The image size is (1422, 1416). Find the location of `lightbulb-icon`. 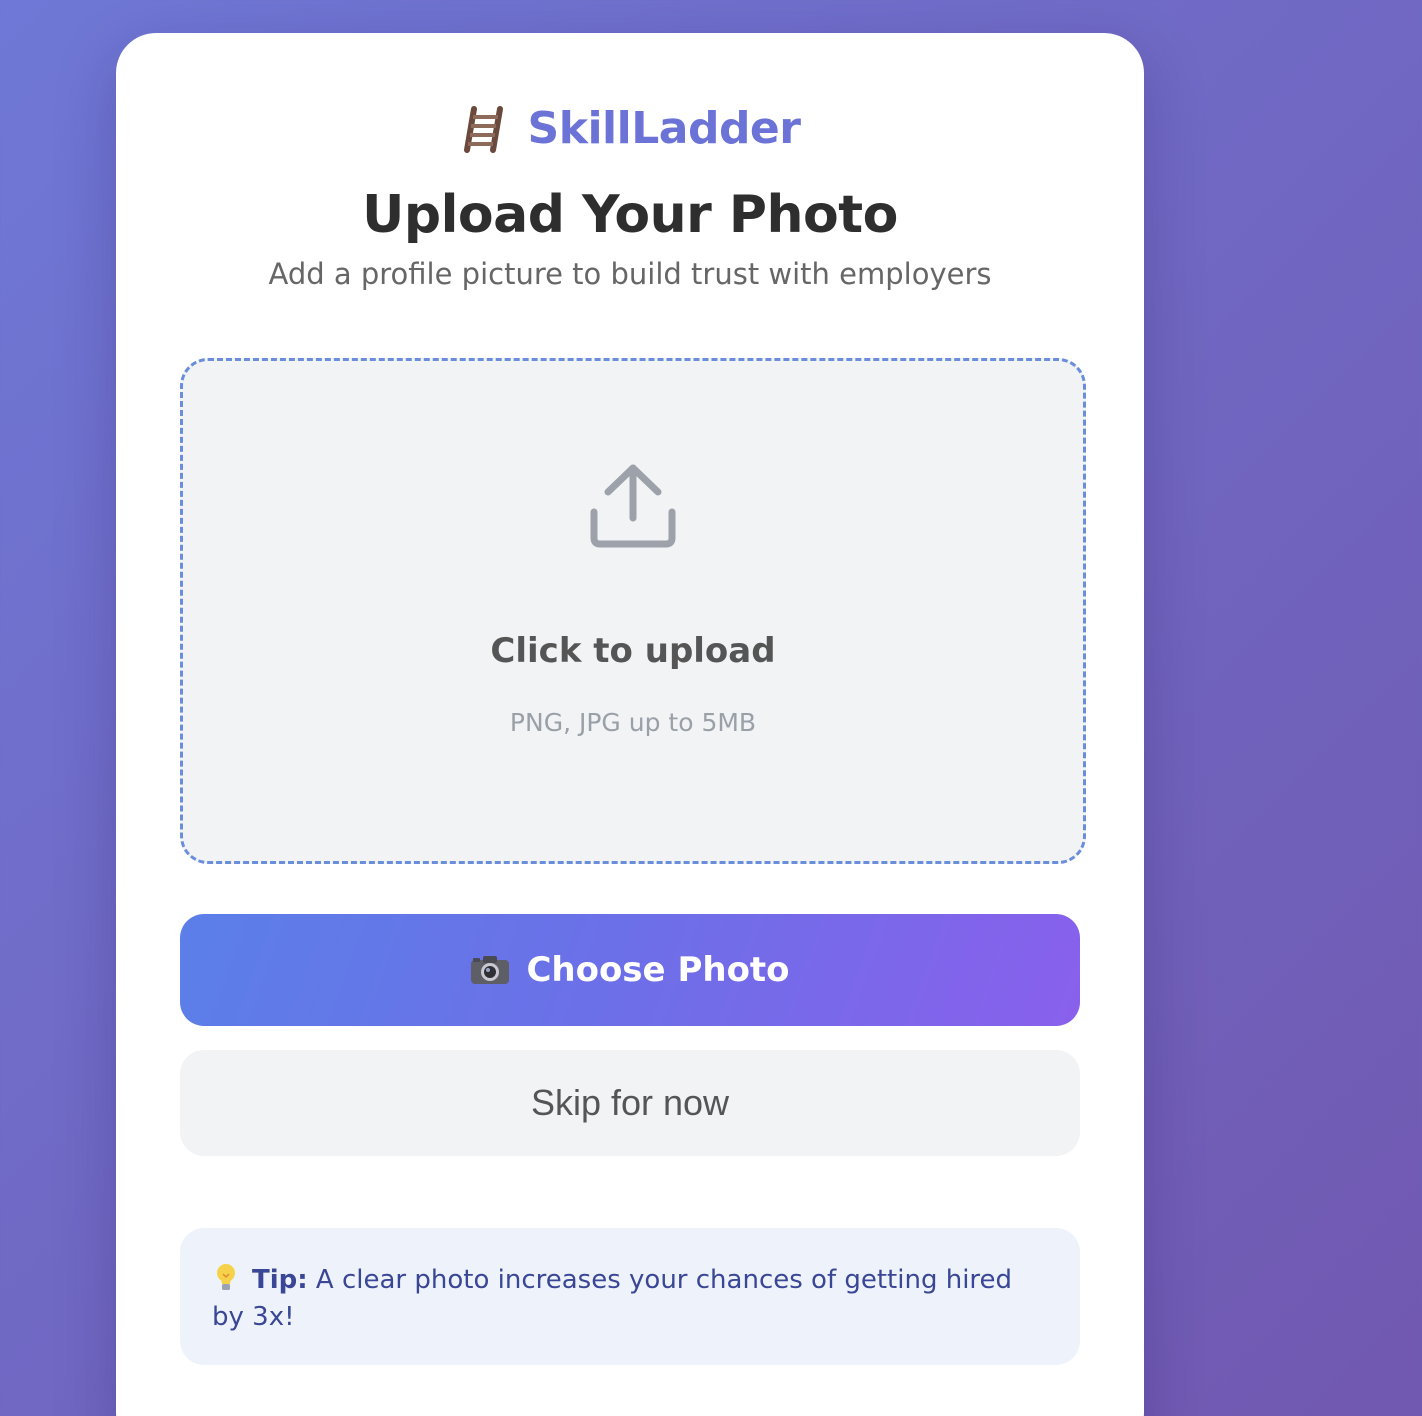

lightbulb-icon is located at coordinates (226, 1277).